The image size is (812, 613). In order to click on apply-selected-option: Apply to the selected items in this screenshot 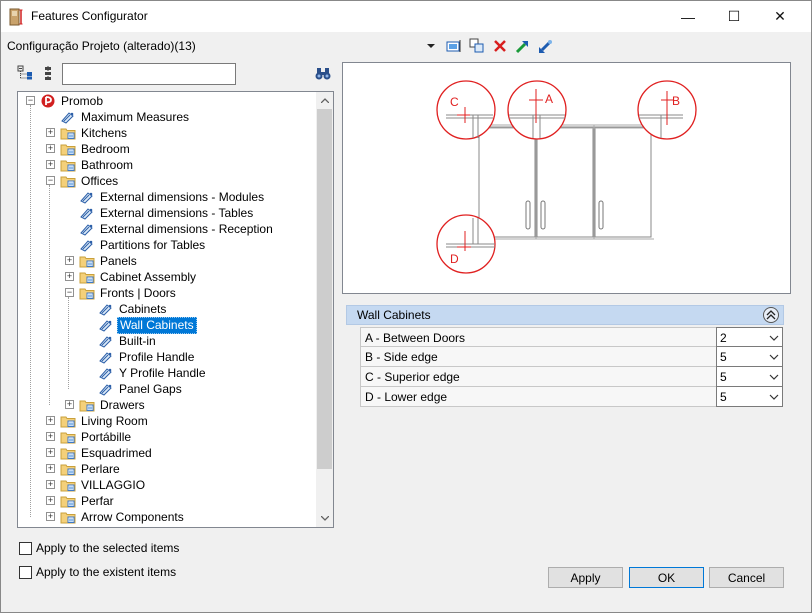, I will do `click(99, 548)`.